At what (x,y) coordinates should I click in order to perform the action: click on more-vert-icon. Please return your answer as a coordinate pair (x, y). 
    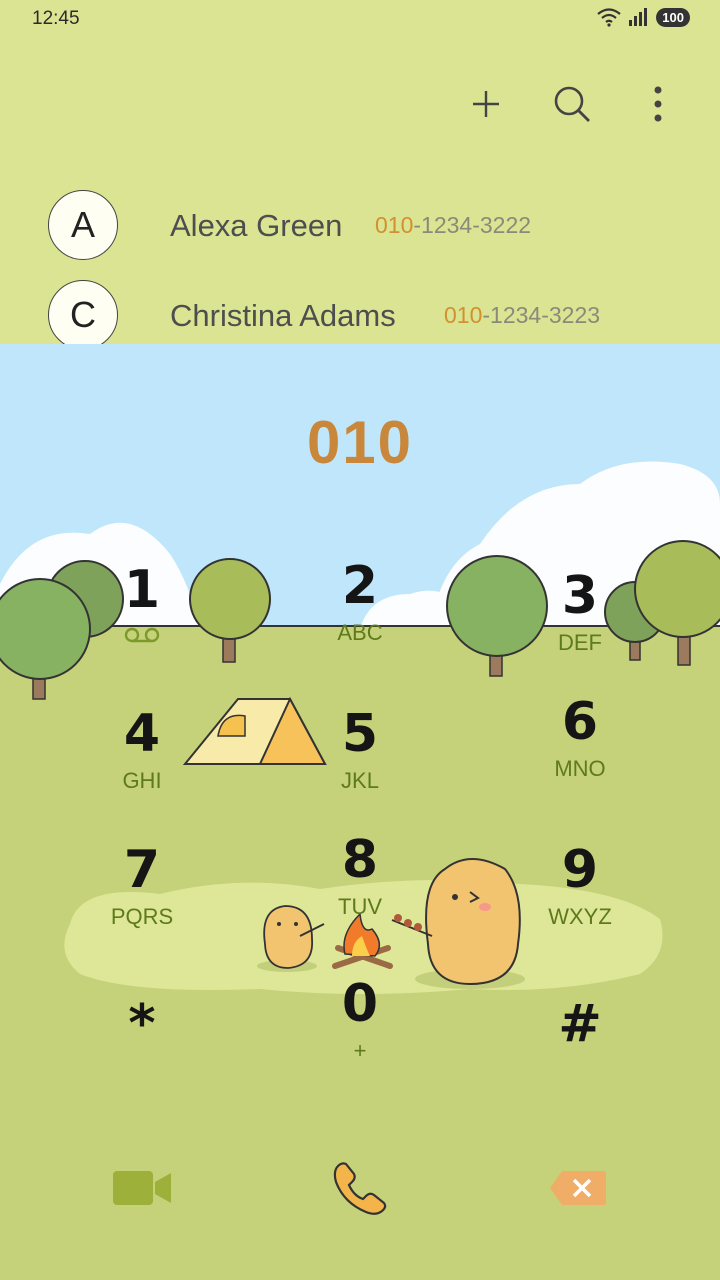
    Looking at the image, I should click on (658, 104).